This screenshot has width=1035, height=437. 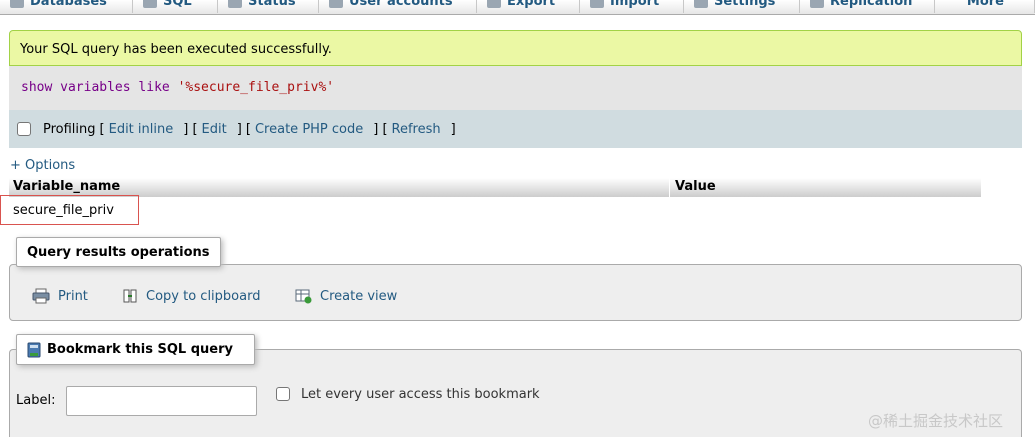 I want to click on share-bookmark-checkbox, so click(x=283, y=394).